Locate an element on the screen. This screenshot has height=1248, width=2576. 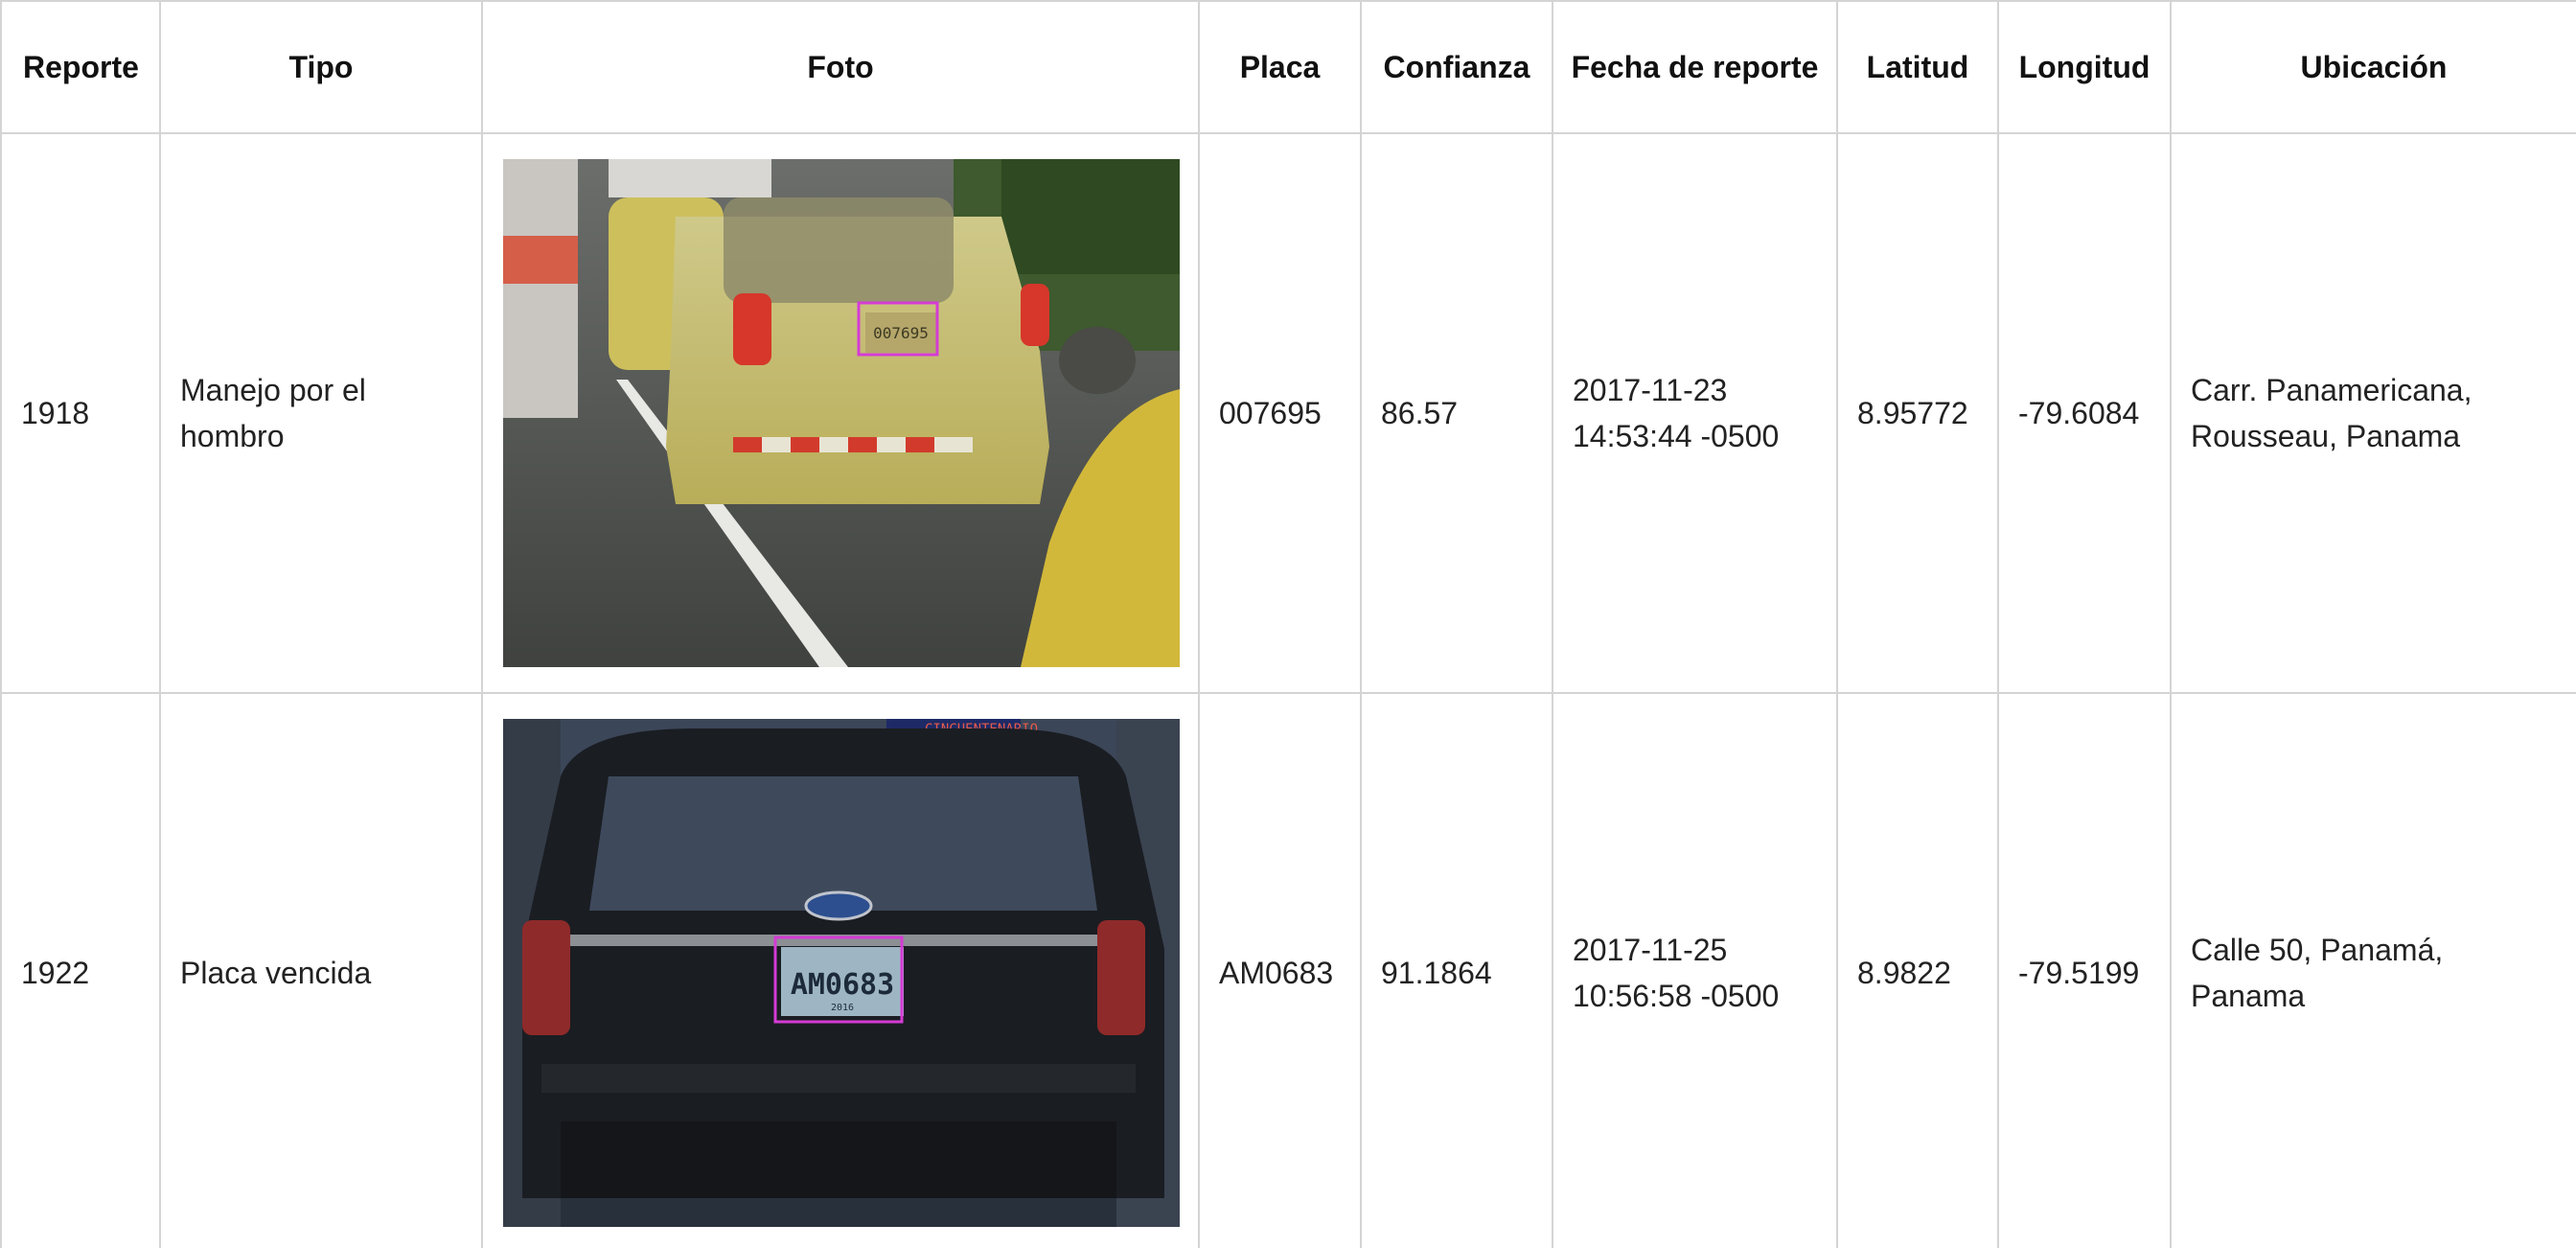
black-suv-rear-photo: CINCUENTENARIO is located at coordinates (841, 973).